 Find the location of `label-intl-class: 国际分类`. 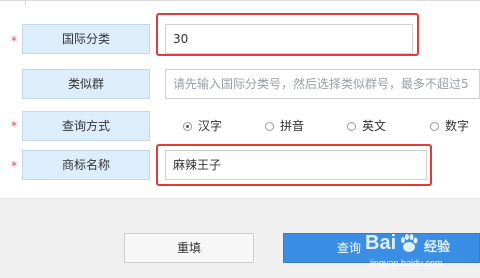

label-intl-class: 国际分类 is located at coordinates (86, 39).